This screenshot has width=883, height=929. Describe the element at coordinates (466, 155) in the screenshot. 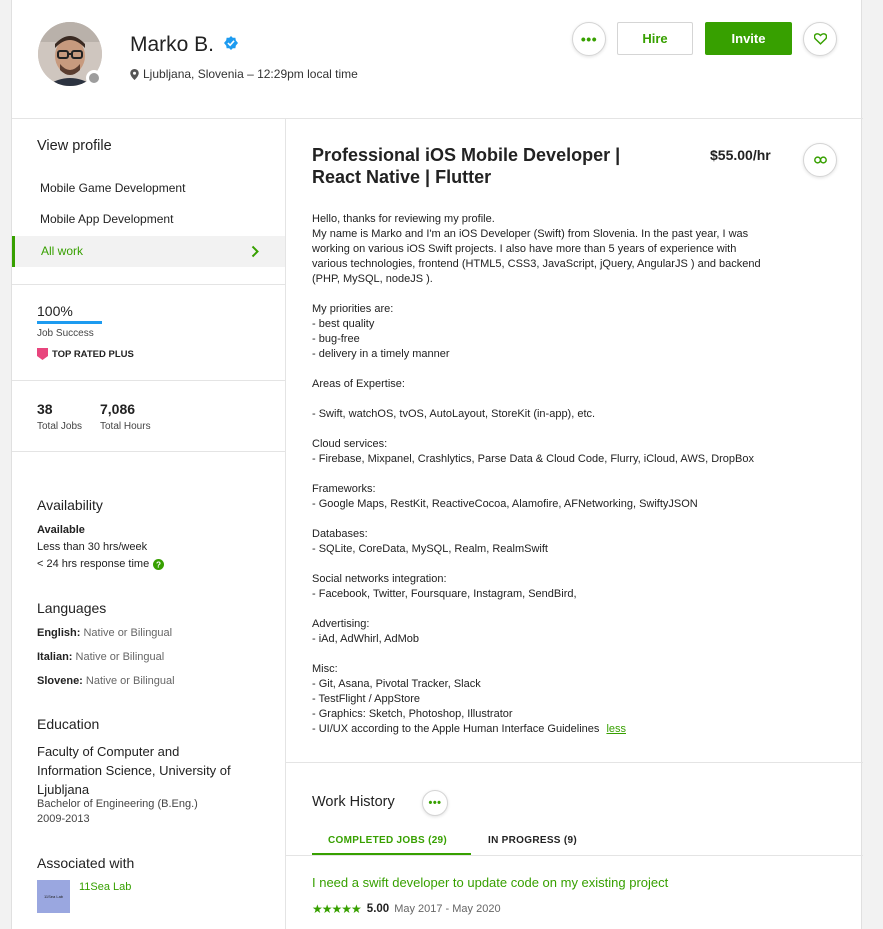

I see `profile-title-line: Professional iOS Mobile Developer |` at that location.